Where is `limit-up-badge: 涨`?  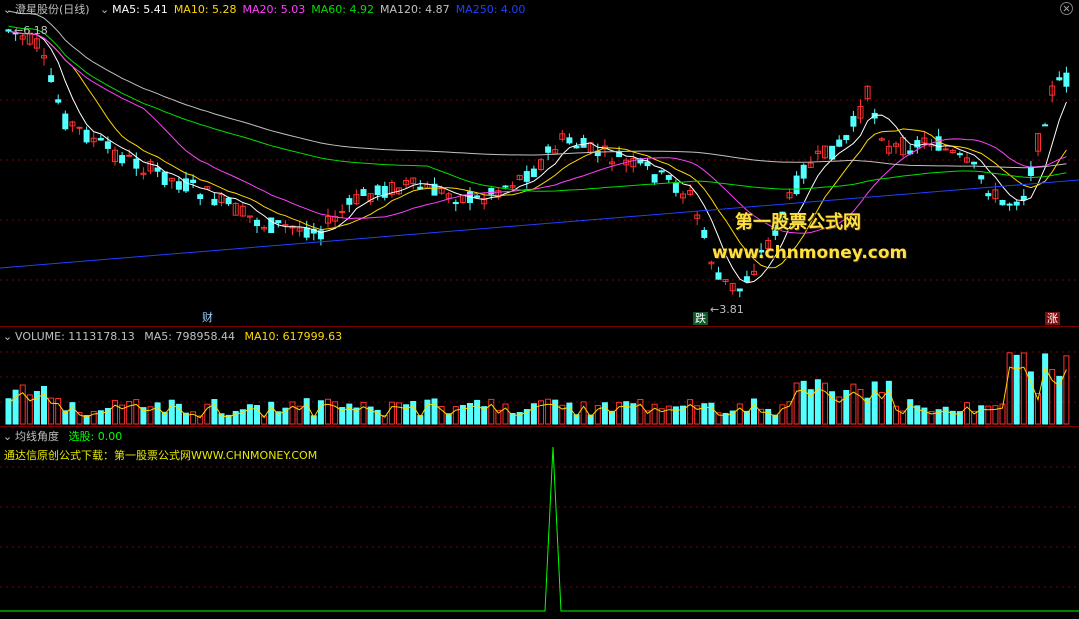
limit-up-badge: 涨 is located at coordinates (1052, 318).